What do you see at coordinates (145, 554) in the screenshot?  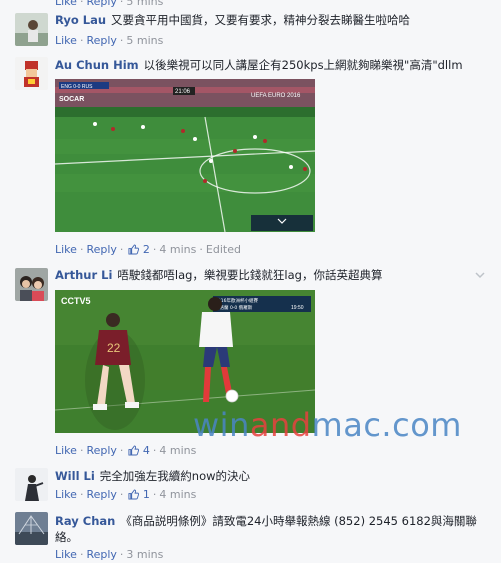 I see `time-label: 3 mins` at bounding box center [145, 554].